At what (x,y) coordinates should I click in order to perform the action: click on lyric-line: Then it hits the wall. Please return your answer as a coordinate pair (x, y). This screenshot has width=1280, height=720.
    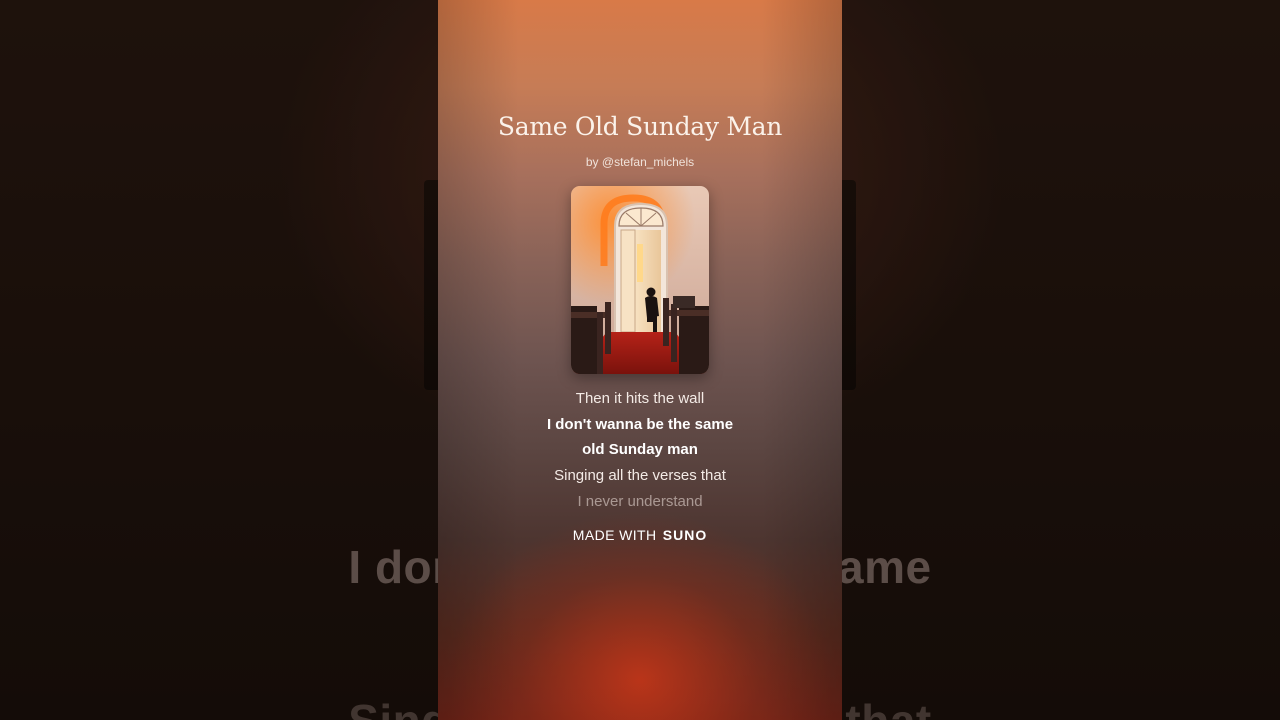
    Looking at the image, I should click on (640, 398).